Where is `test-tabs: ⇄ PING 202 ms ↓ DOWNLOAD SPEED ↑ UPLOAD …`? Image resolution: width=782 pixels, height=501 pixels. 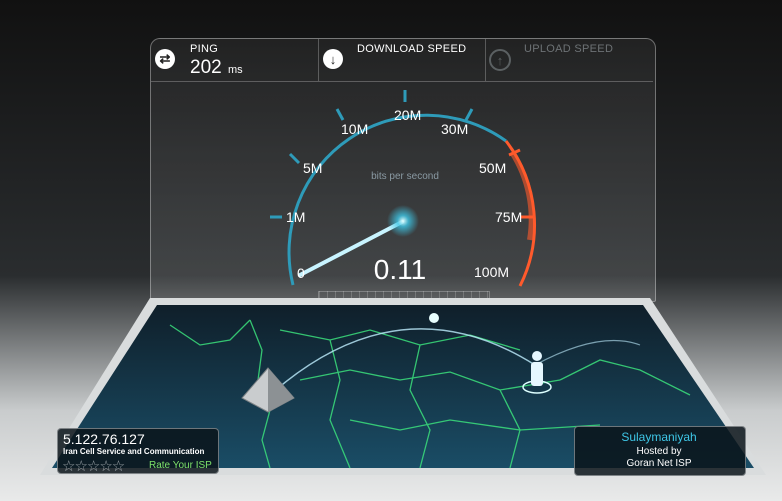 test-tabs: ⇄ PING 202 ms ↓ DOWNLOAD SPEED ↑ UPLOAD … is located at coordinates (402, 60).